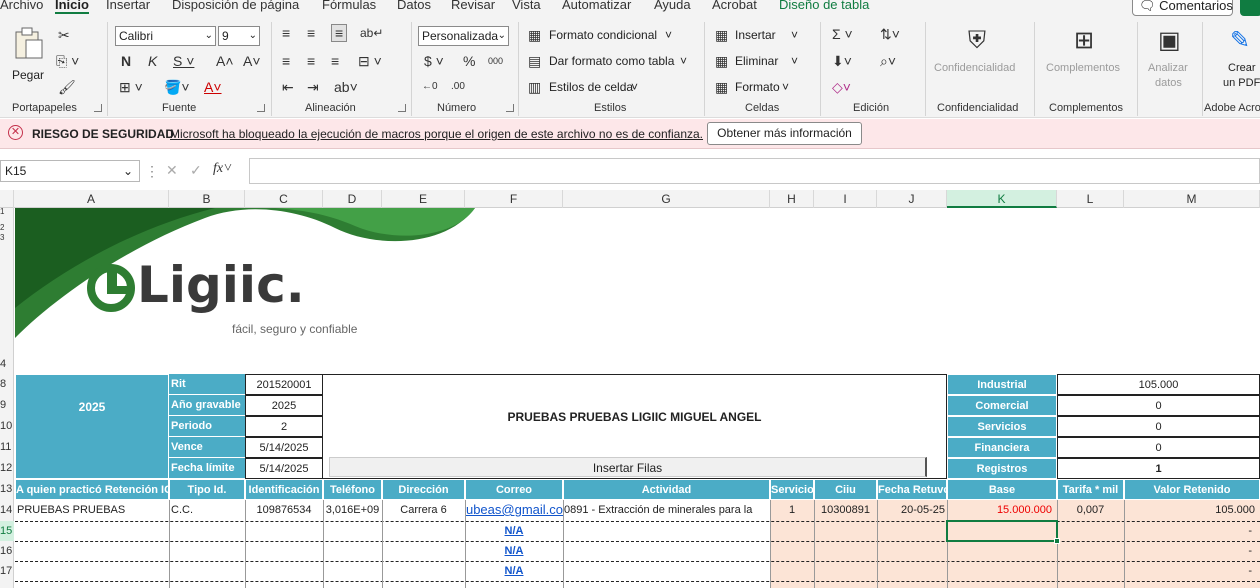 Image resolution: width=1260 pixels, height=588 pixels. What do you see at coordinates (1250, 8) in the screenshot?
I see `share-button` at bounding box center [1250, 8].